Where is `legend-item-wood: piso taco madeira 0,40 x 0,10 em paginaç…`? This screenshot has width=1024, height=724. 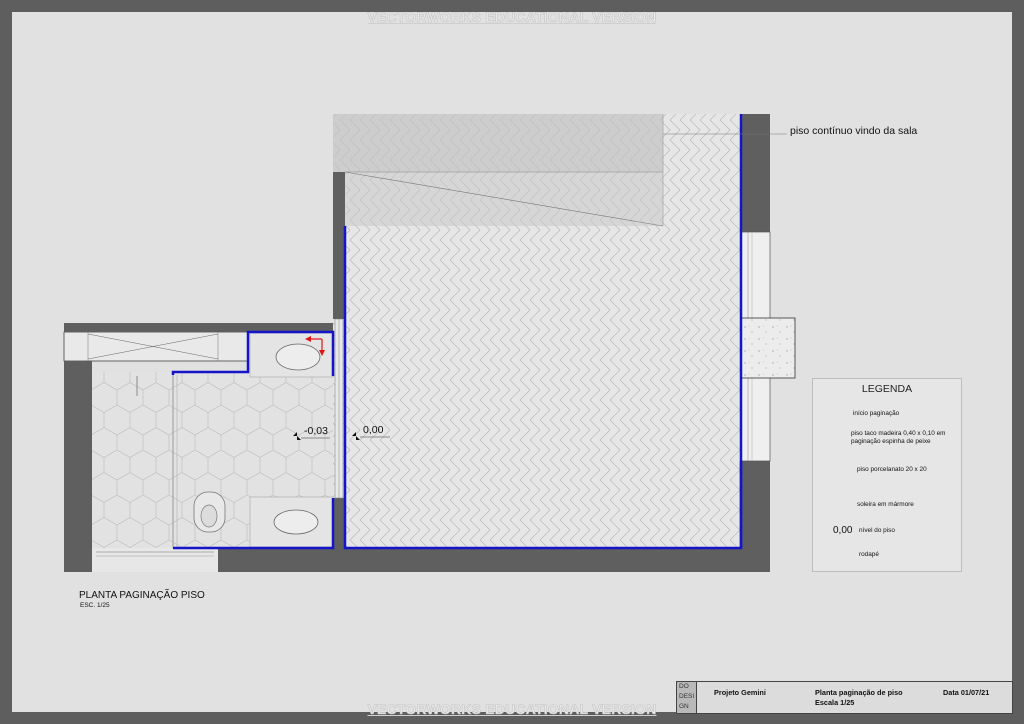
legend-item-wood: piso taco madeira 0,40 x 0,10 em paginaç… is located at coordinates (898, 437).